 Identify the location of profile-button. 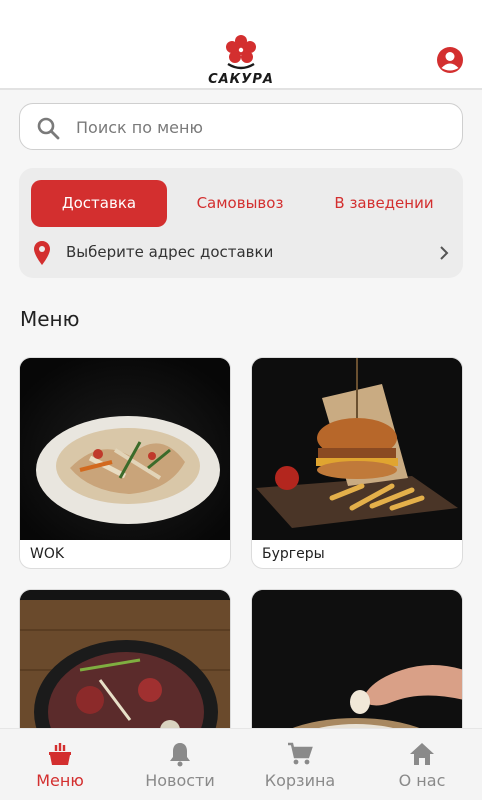
(450, 60).